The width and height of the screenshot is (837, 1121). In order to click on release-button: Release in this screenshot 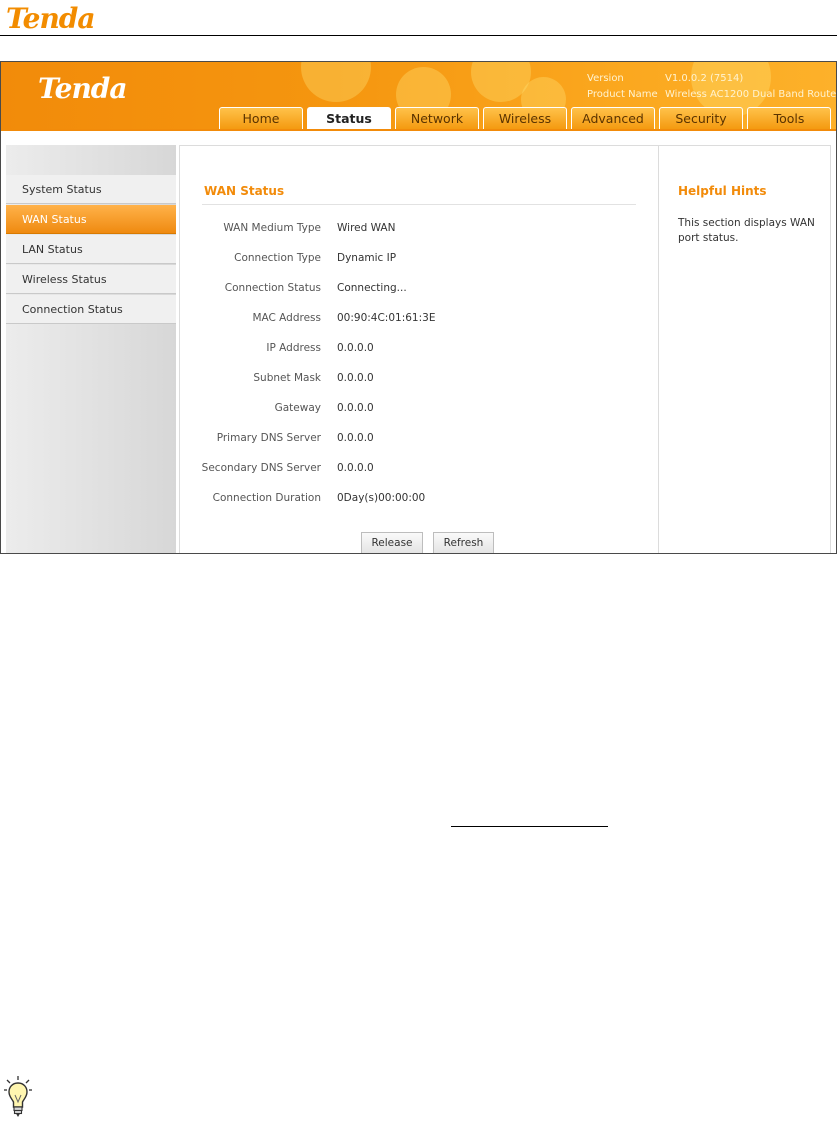, I will do `click(392, 542)`.